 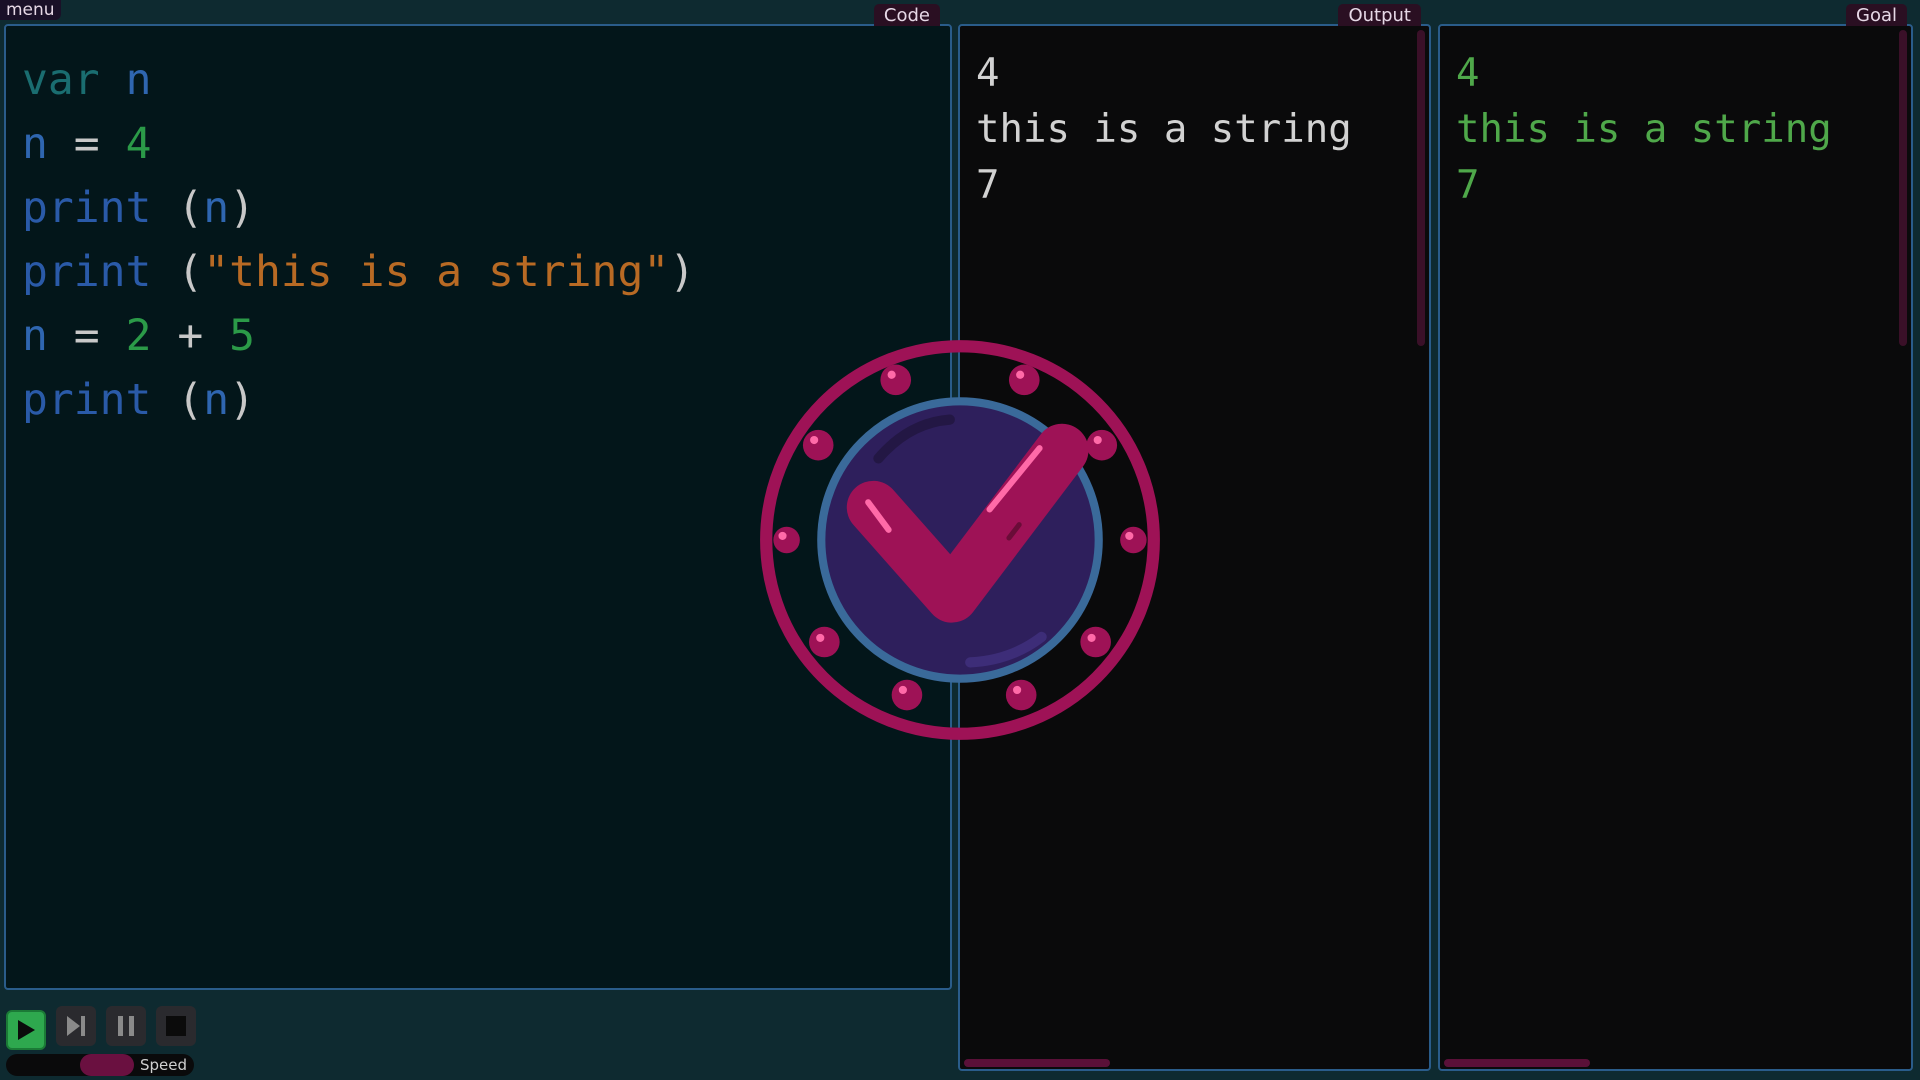 I want to click on speed-slider-handle, so click(x=107, y=1065).